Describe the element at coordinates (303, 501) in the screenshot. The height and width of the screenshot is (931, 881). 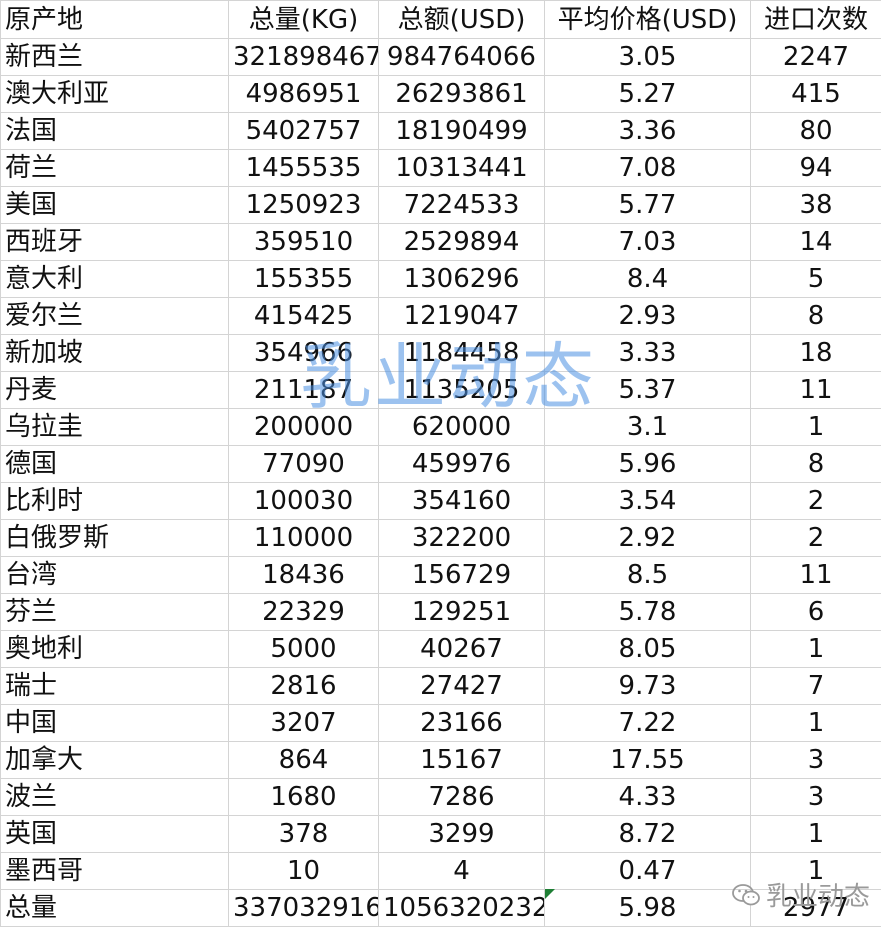
I see `value-cell: 100030` at that location.